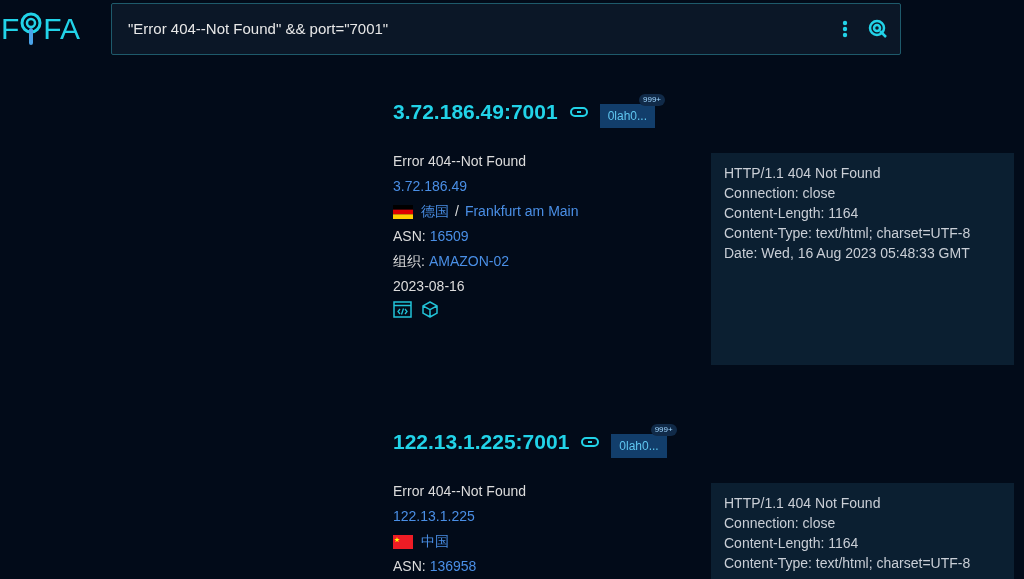 Image resolution: width=1024 pixels, height=579 pixels. I want to click on search-icon, so click(878, 29).